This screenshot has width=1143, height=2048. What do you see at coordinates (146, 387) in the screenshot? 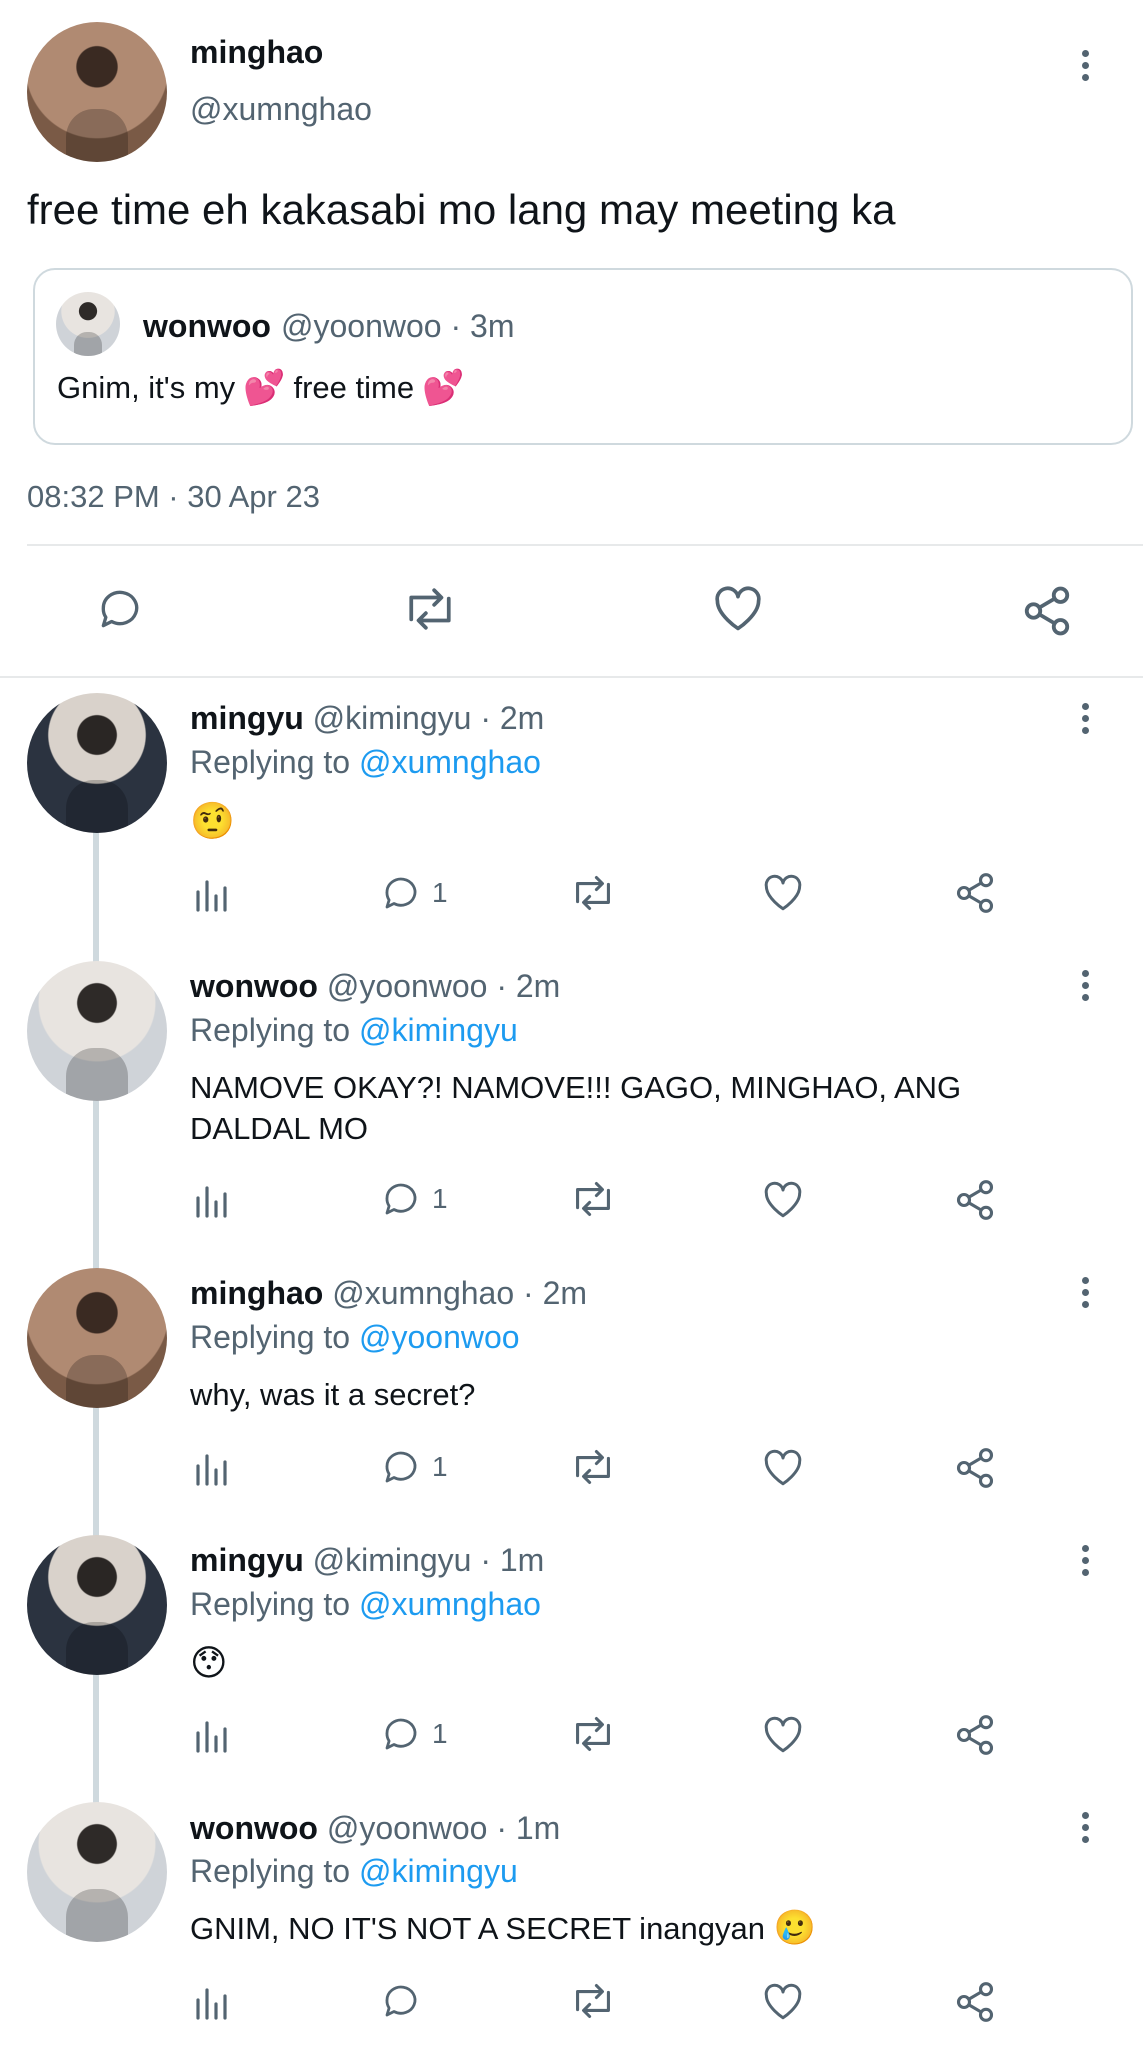
I see `quoted-text-part1: Gnim, it's my` at bounding box center [146, 387].